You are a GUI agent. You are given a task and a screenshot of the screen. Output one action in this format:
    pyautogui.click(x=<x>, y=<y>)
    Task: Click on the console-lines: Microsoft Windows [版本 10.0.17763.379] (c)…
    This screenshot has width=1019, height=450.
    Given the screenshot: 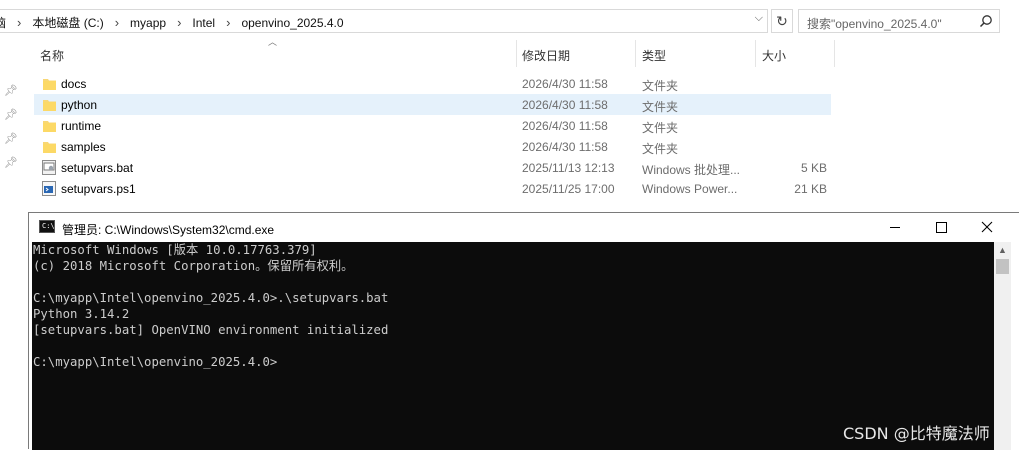 What is the action you would take?
    pyautogui.click(x=210, y=306)
    